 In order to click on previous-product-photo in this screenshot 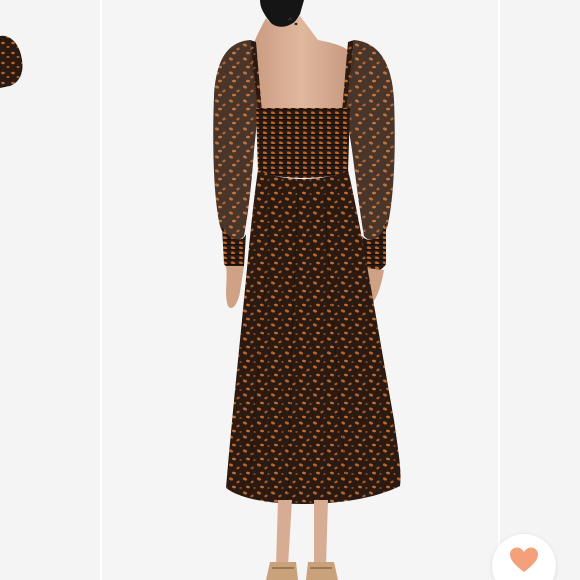, I will do `click(11, 61)`.